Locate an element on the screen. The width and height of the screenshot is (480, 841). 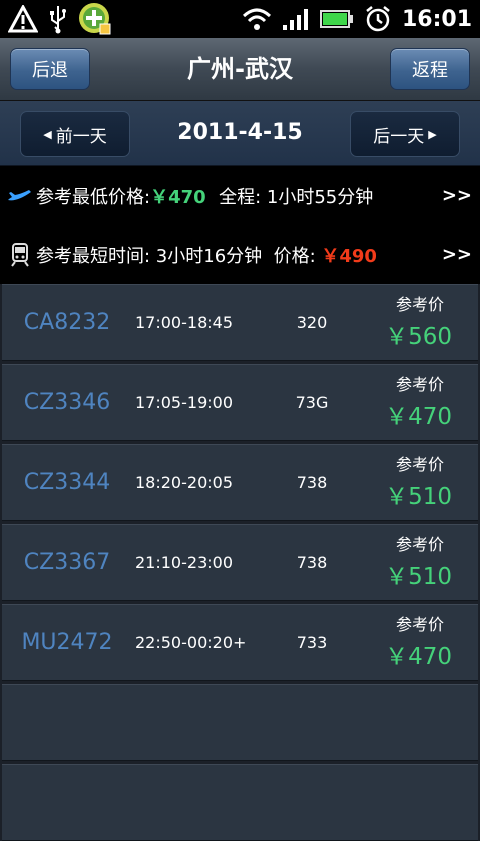
flight-time: 22:50-00:20+ is located at coordinates (191, 642).